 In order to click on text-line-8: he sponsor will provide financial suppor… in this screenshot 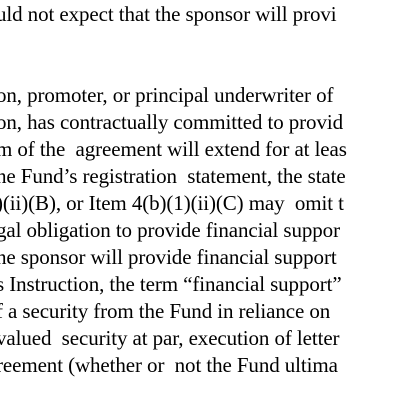, I will do `click(168, 257)`.